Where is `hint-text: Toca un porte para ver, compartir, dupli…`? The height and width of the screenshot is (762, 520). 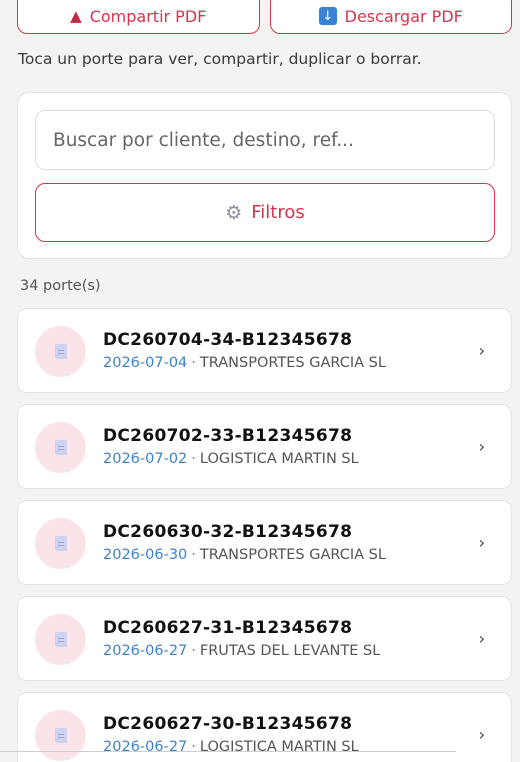 hint-text: Toca un porte para ver, compartir, dupli… is located at coordinates (220, 59).